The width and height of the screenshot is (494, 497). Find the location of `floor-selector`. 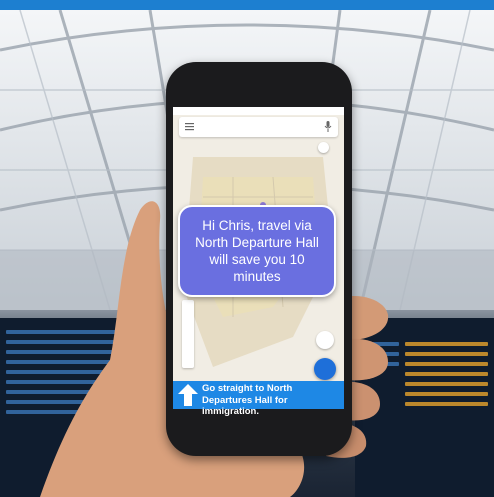

floor-selector is located at coordinates (188, 334).